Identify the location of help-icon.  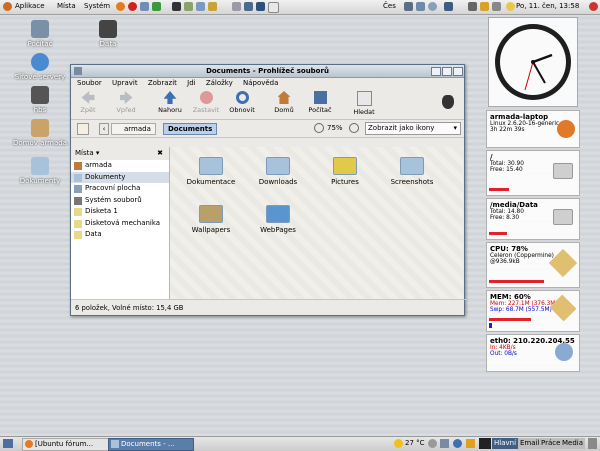
(457, 443).